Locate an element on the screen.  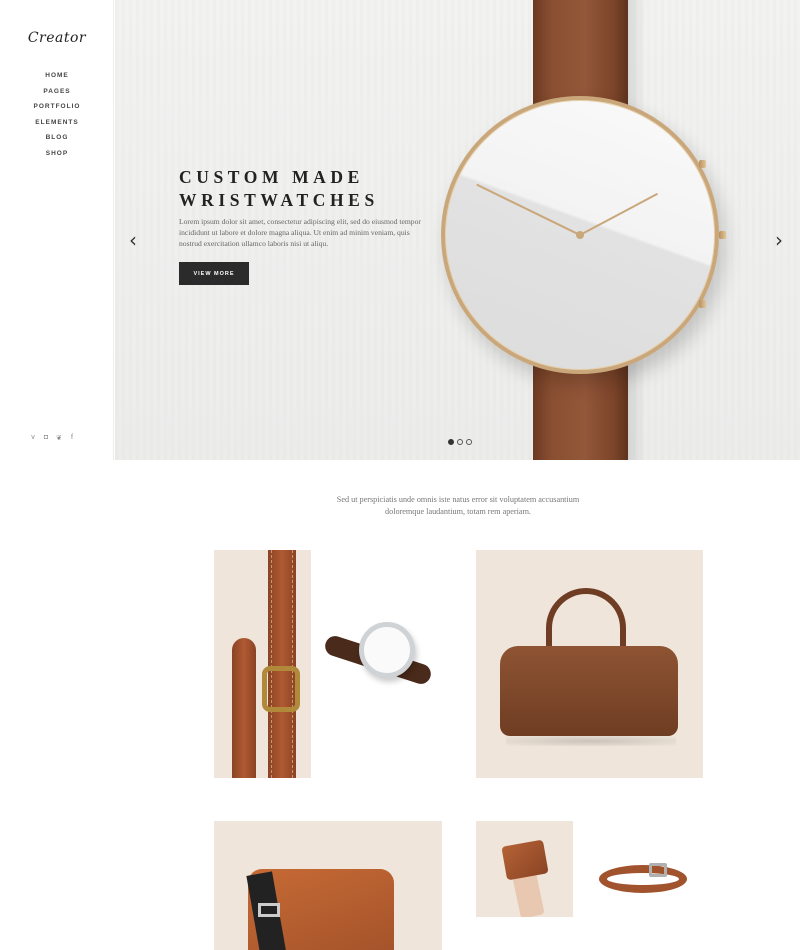
twitter-icon: ❦ is located at coordinates (59, 438).